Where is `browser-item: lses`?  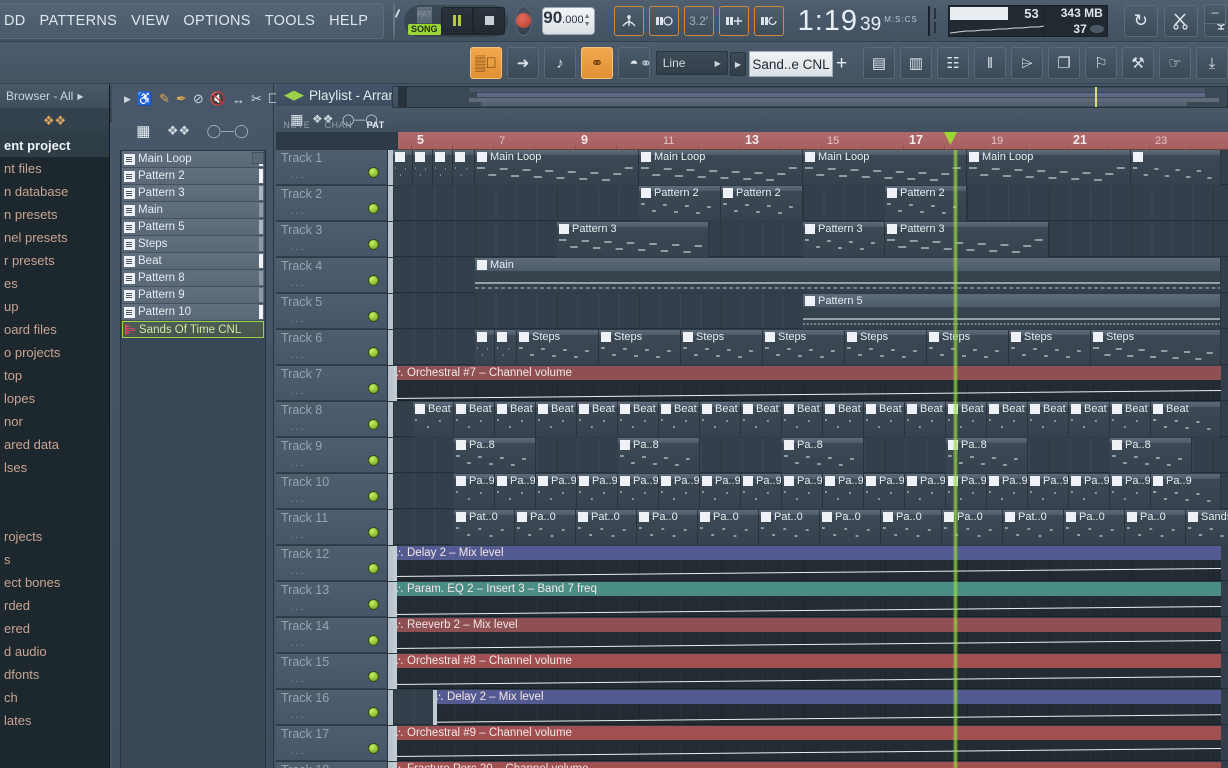 browser-item: lses is located at coordinates (54, 467).